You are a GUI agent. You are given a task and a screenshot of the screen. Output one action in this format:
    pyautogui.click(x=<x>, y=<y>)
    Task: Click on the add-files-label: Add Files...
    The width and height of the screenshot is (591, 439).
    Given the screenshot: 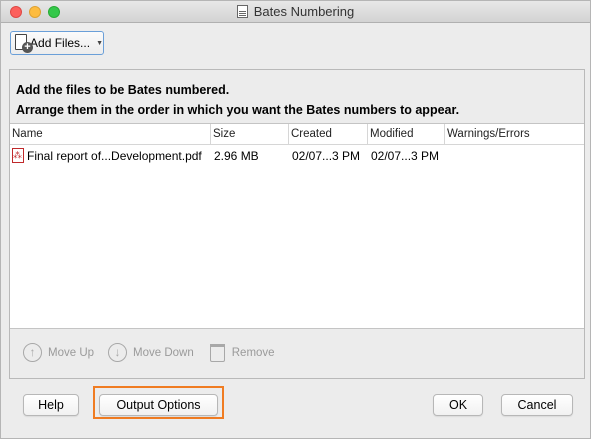 What is the action you would take?
    pyautogui.click(x=60, y=43)
    